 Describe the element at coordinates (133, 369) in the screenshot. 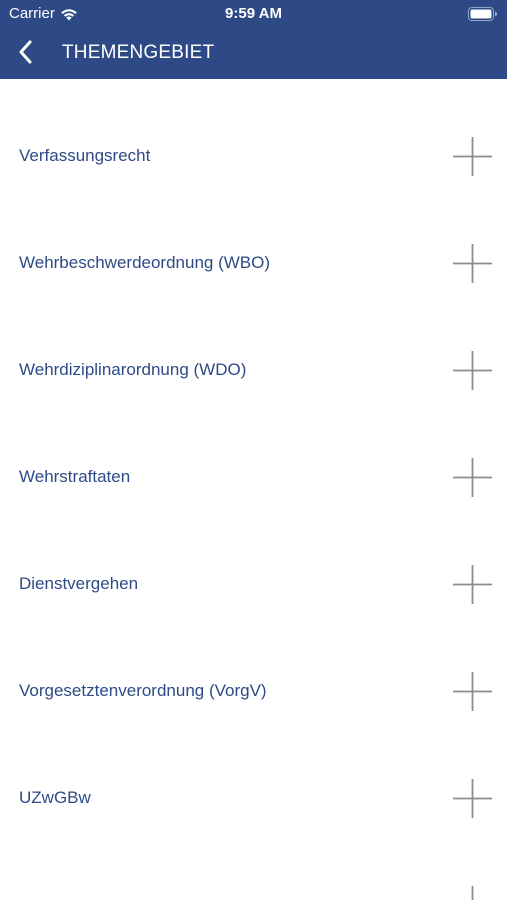

I see `topic-label: Wehrdiziplinarordnung (WDO)` at that location.